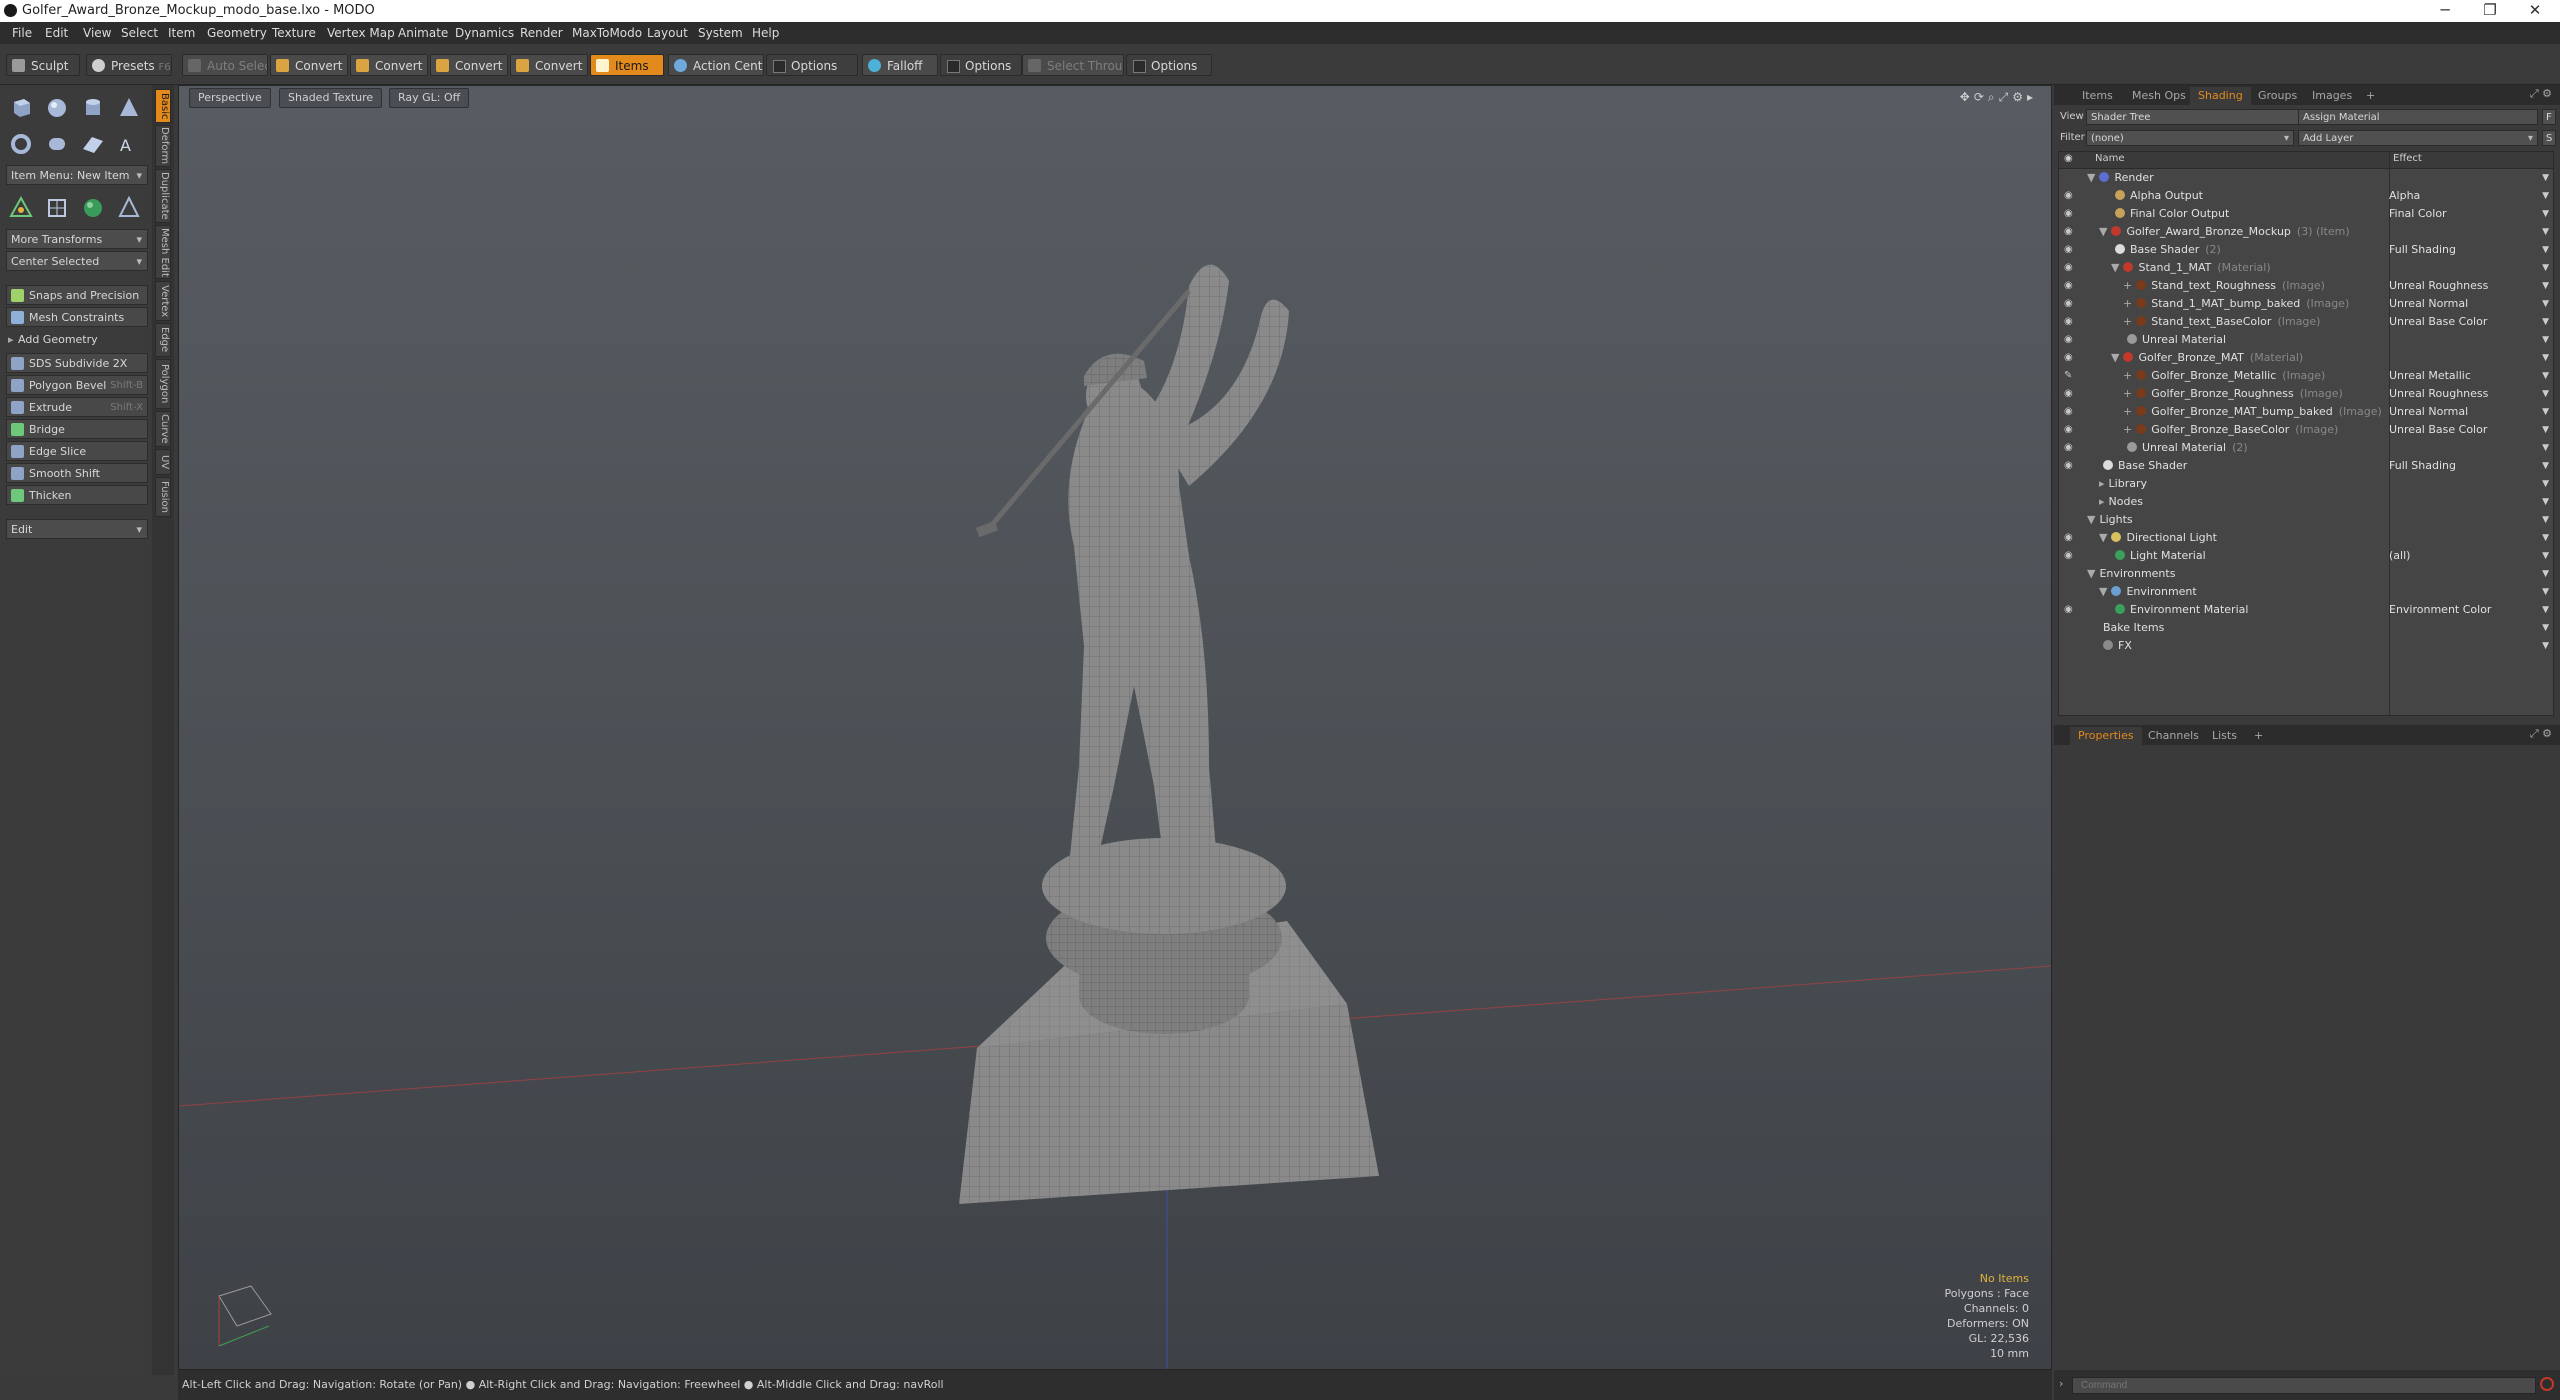  I want to click on falloff-options-button: Options, so click(981, 65).